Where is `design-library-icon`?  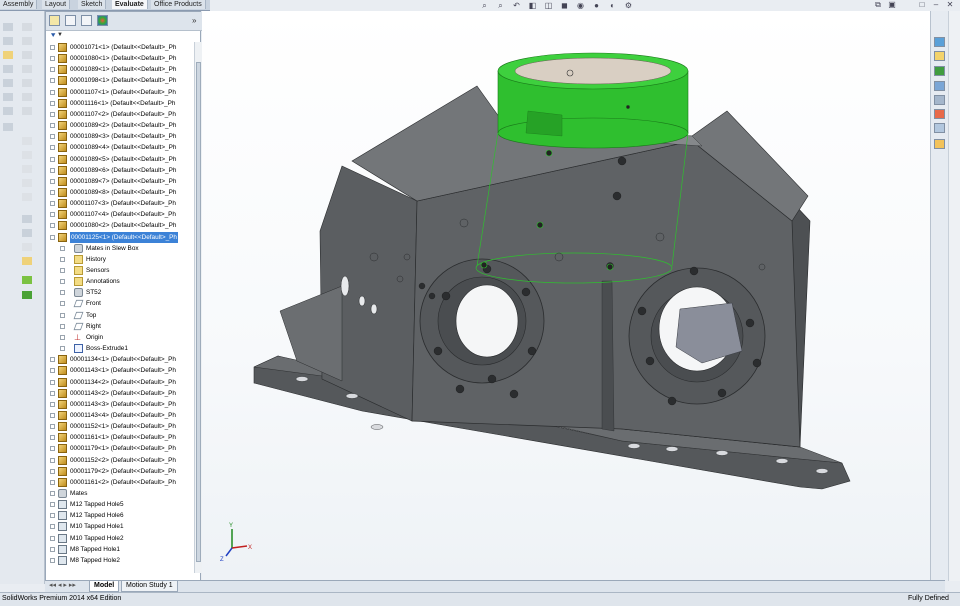
design-library-icon is located at coordinates (939, 56).